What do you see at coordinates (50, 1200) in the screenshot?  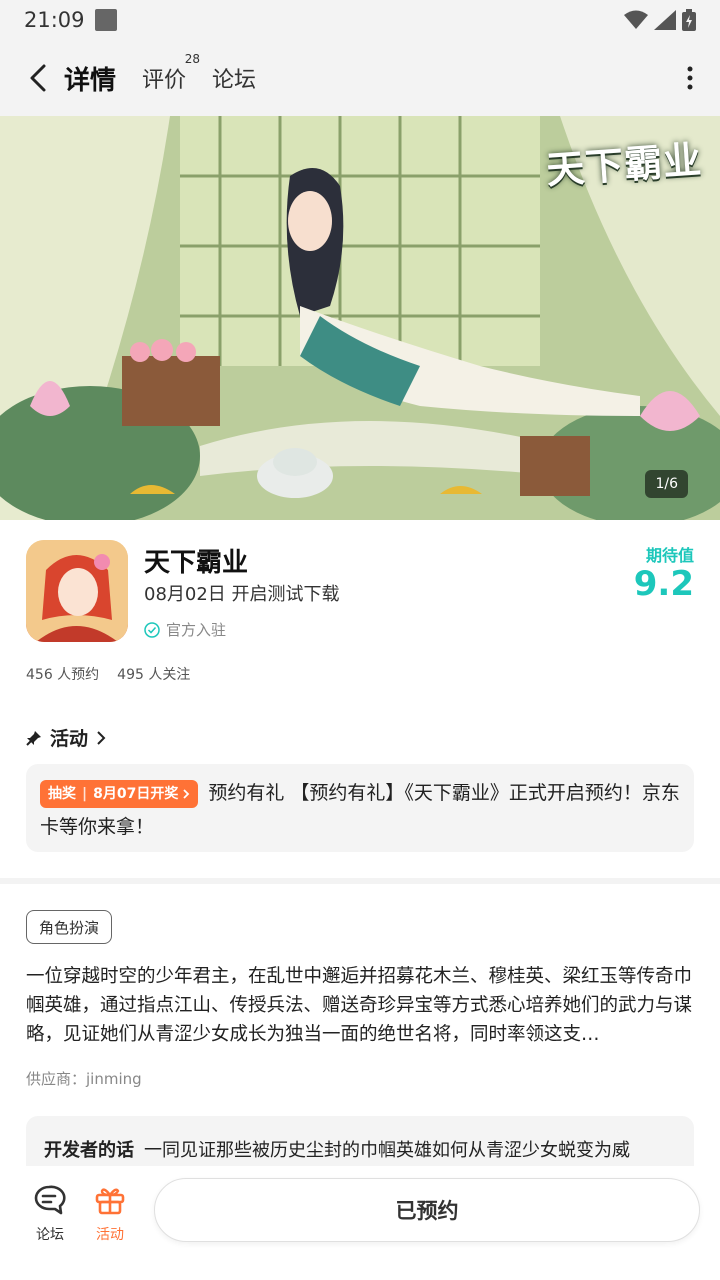 I see `forum-chat-icon` at bounding box center [50, 1200].